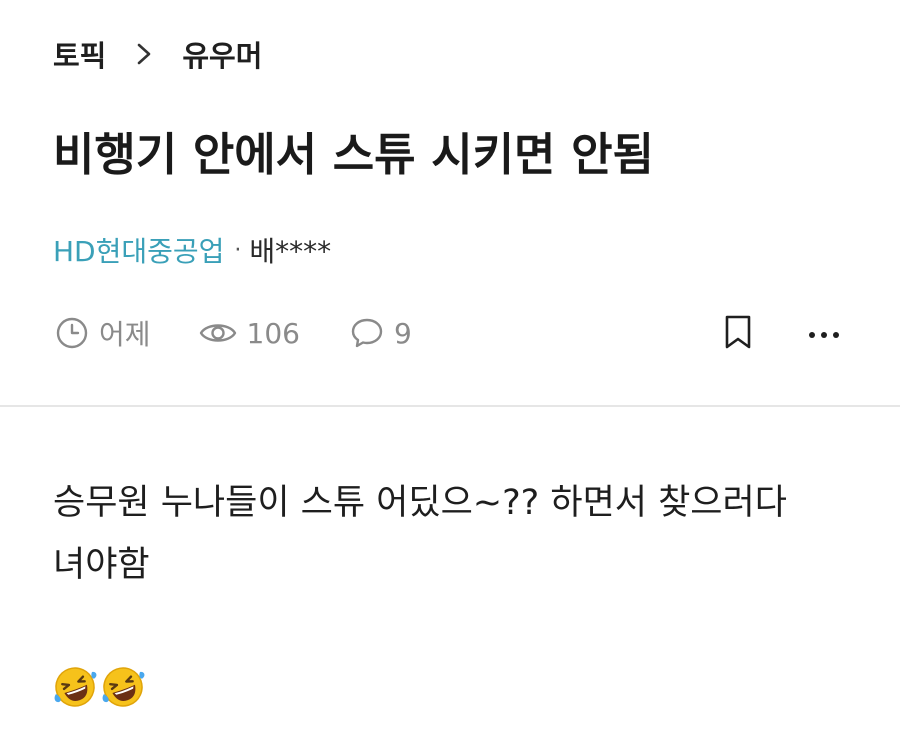 This screenshot has width=900, height=750. I want to click on bookmark-icon, so click(738, 334).